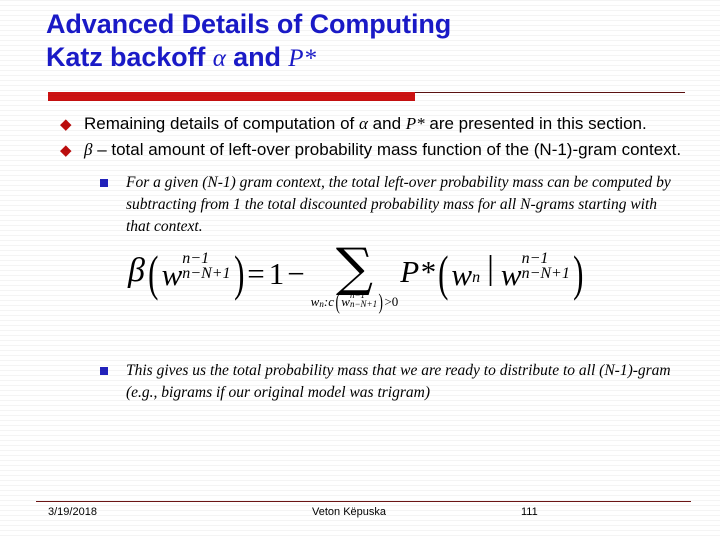  I want to click on eq-conditional-bar: |, so click(490, 268).